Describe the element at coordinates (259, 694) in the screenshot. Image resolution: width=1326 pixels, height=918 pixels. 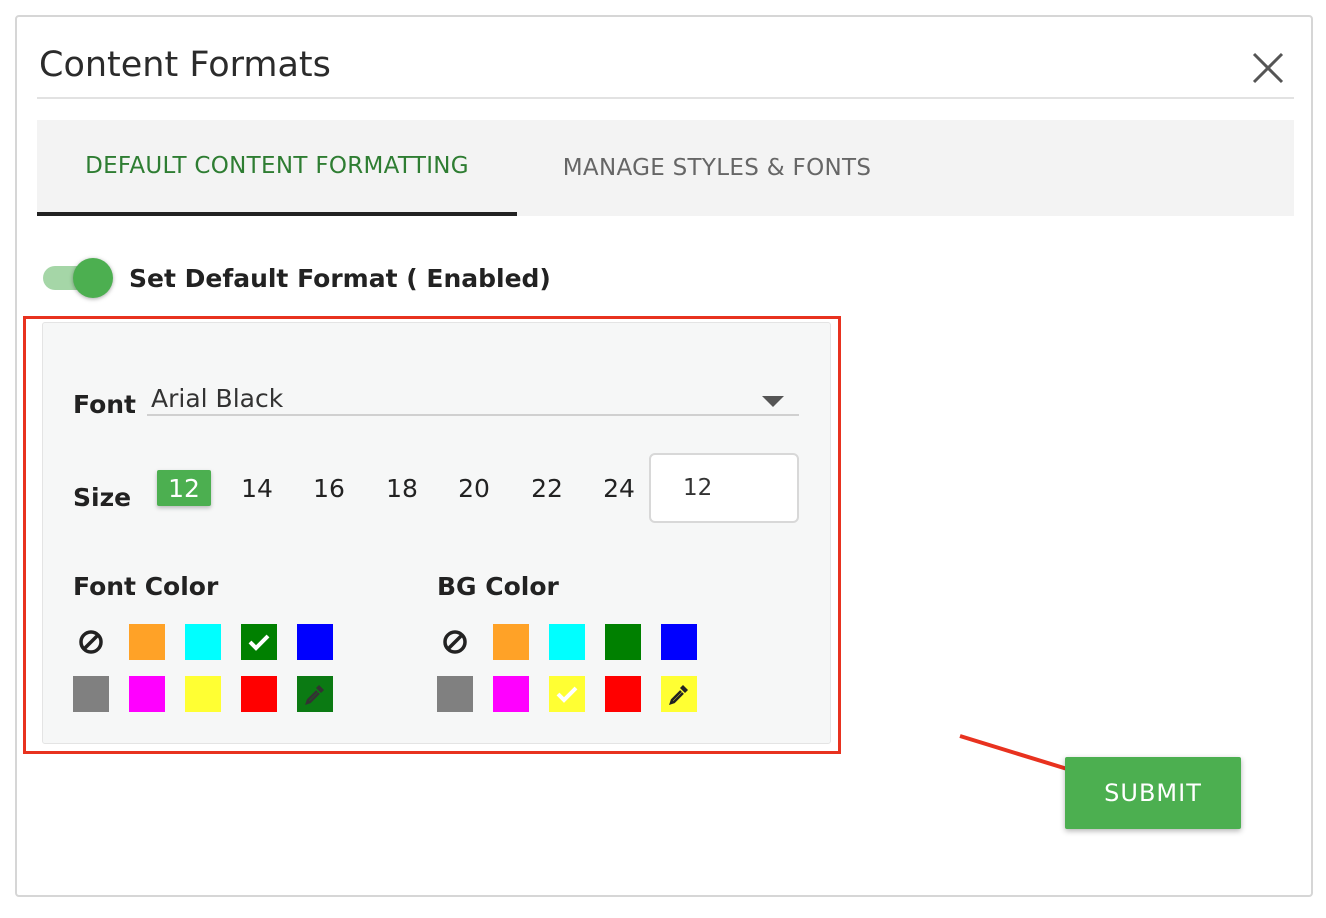
I see `font-color-swatch-red` at that location.